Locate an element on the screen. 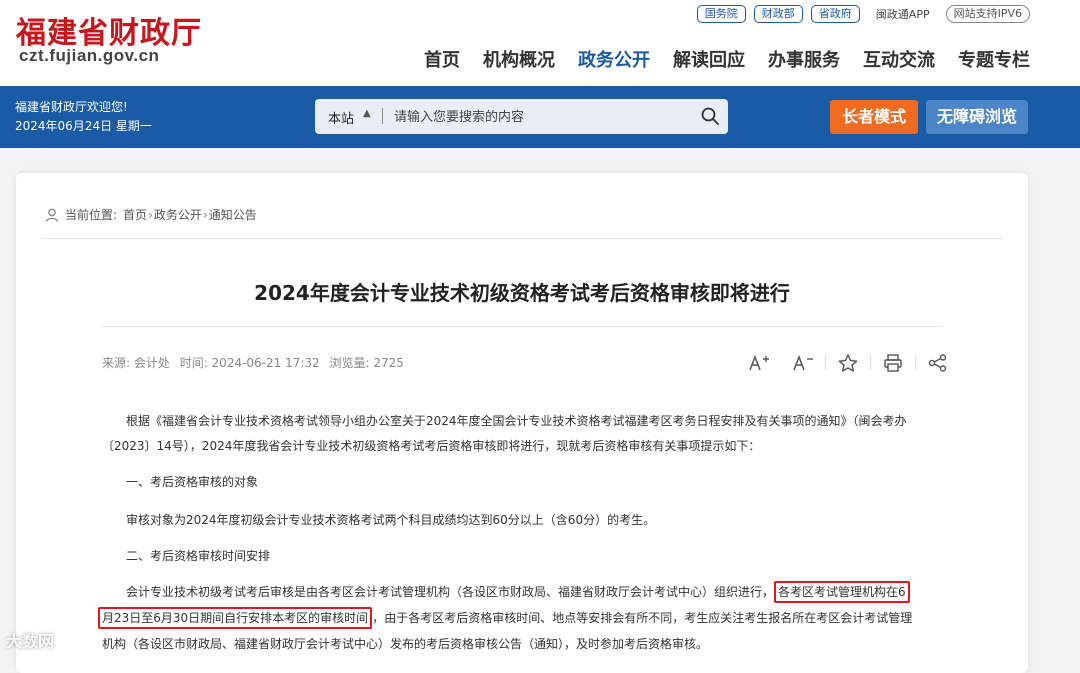  site-domain: czt.fujian.gov.cn is located at coordinates (89, 55).